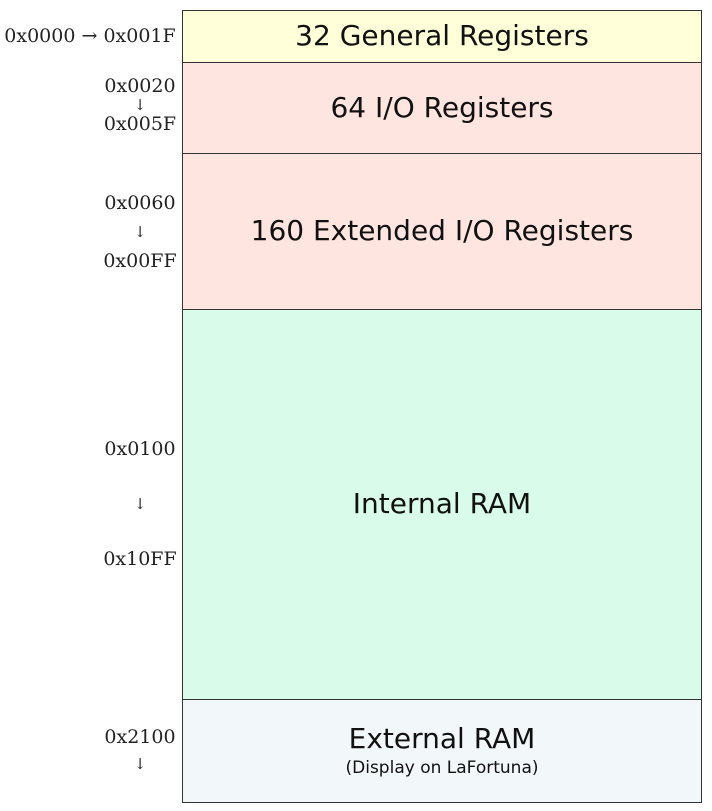 The image size is (712, 811). What do you see at coordinates (140, 750) in the screenshot?
I see `address-label-external-ram: 0x2100 ↓` at bounding box center [140, 750].